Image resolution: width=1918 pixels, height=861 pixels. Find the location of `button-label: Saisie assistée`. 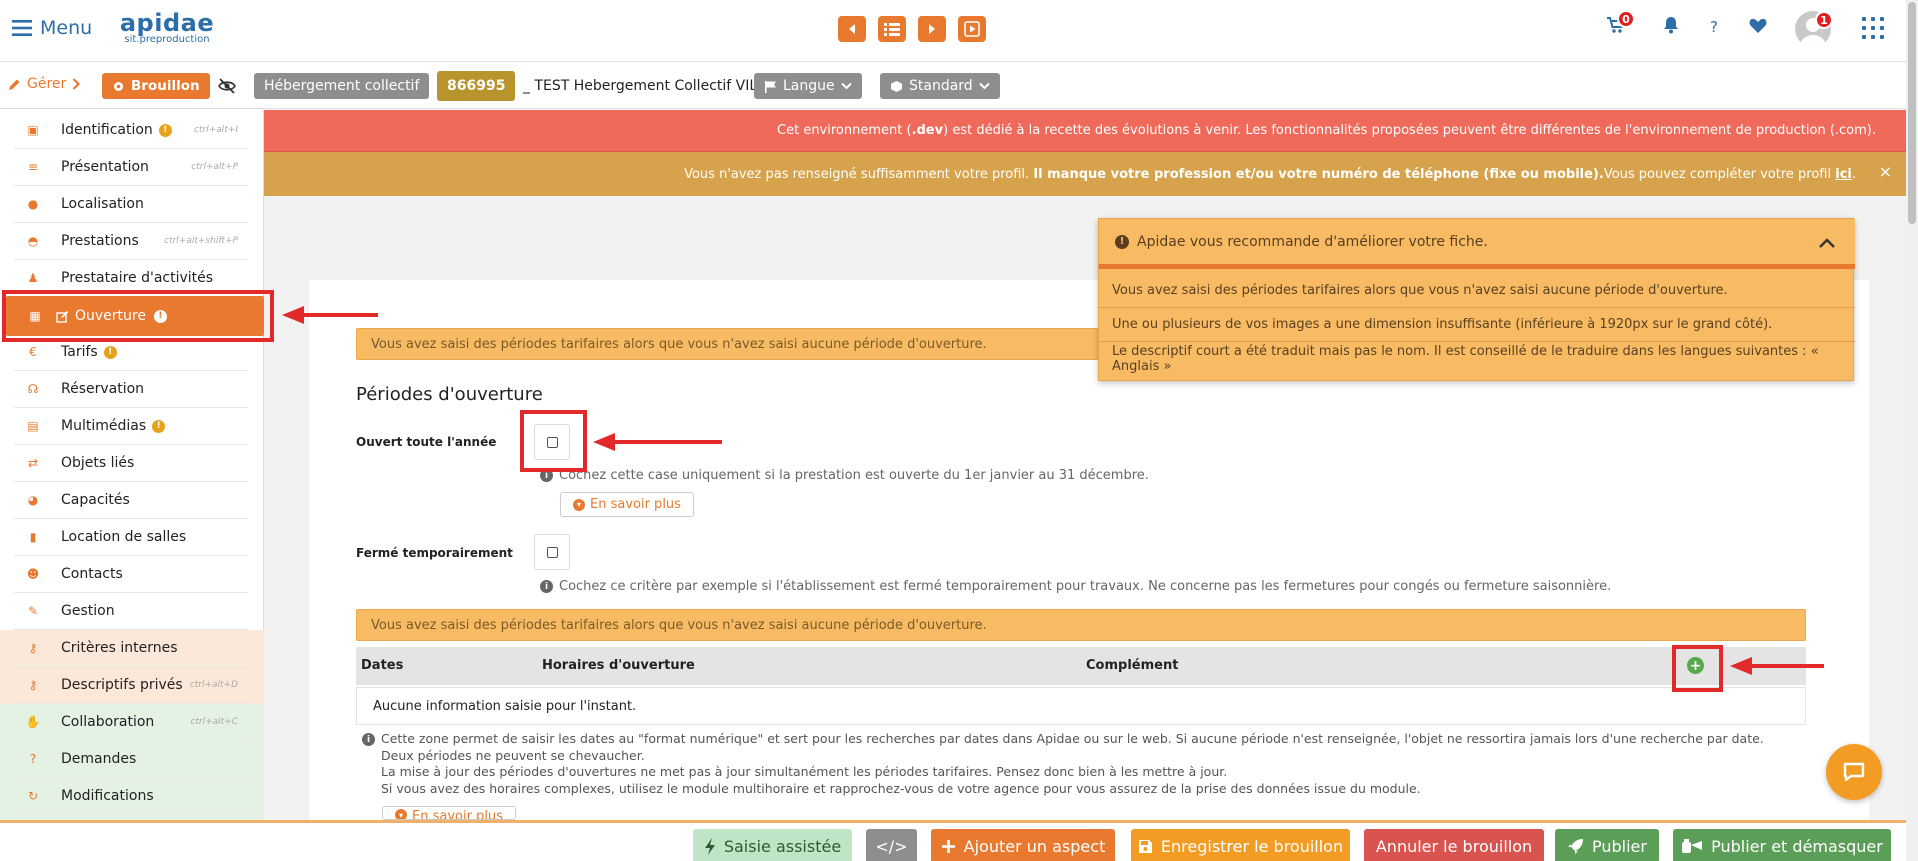

button-label: Saisie assistée is located at coordinates (782, 846).